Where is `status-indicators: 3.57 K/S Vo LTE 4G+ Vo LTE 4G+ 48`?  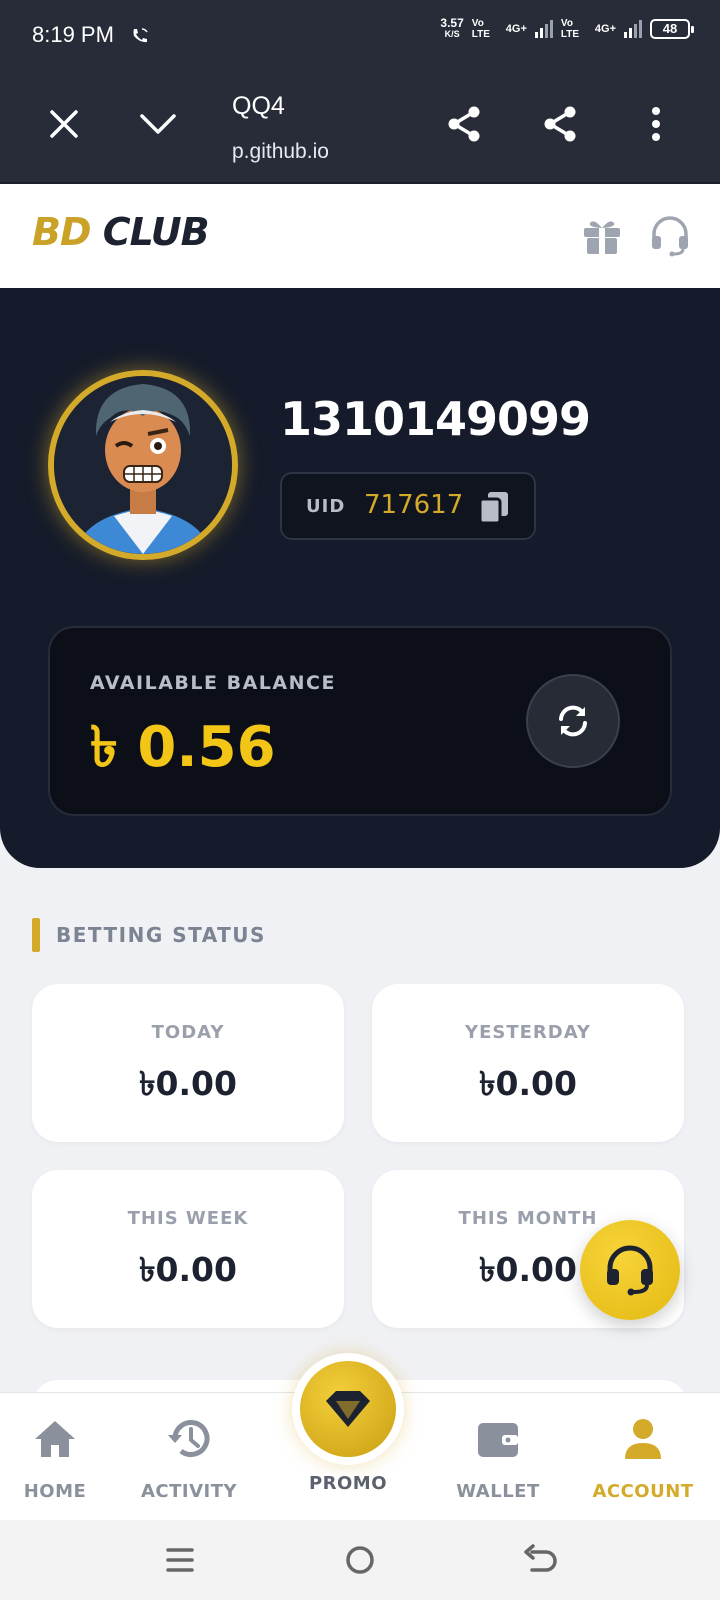
status-indicators: 3.57 K/S Vo LTE 4G+ Vo LTE 4G+ 48 is located at coordinates (567, 28).